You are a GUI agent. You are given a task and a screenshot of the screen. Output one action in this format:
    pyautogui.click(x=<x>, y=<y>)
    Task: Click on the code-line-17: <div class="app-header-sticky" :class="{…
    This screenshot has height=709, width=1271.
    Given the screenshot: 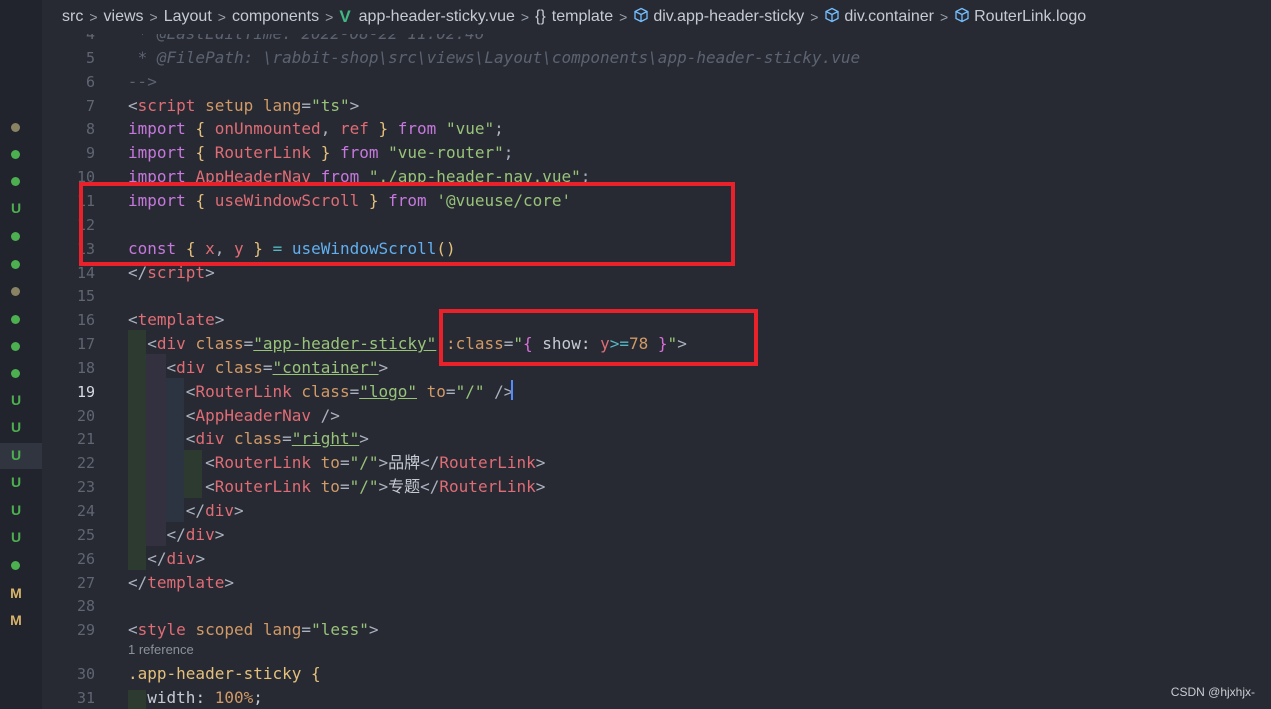 What is the action you would take?
    pyautogui.click(x=407, y=344)
    